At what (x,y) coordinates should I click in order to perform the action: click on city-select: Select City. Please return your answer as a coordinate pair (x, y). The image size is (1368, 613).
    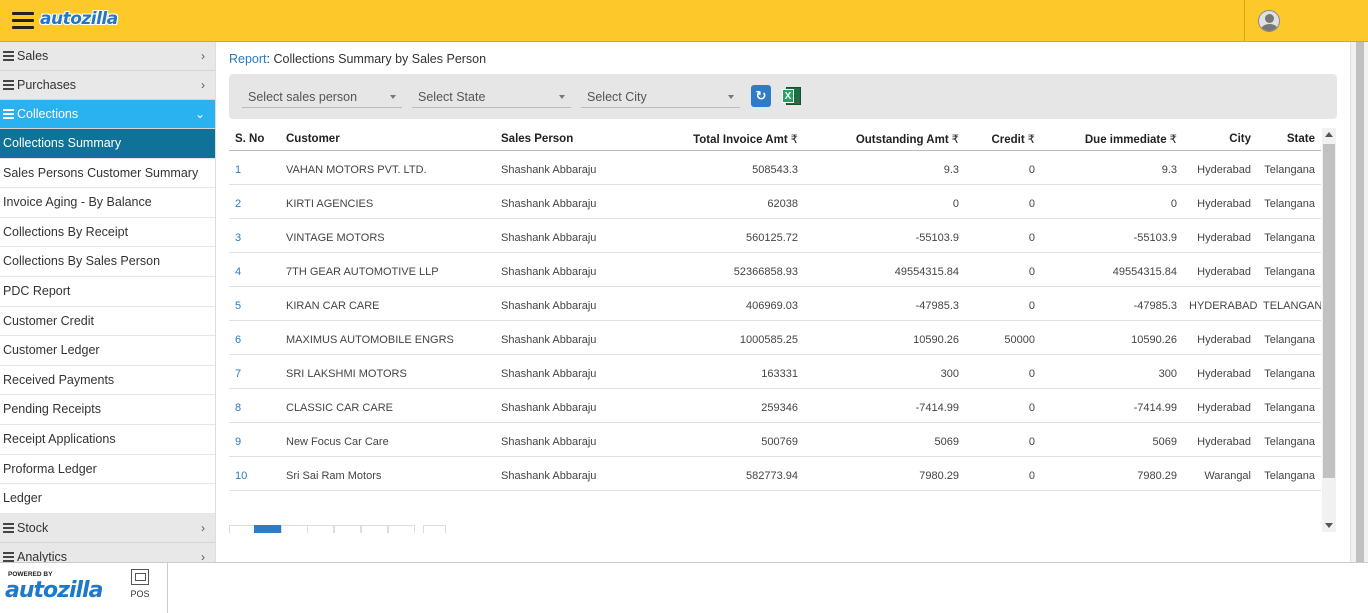
    Looking at the image, I should click on (660, 97).